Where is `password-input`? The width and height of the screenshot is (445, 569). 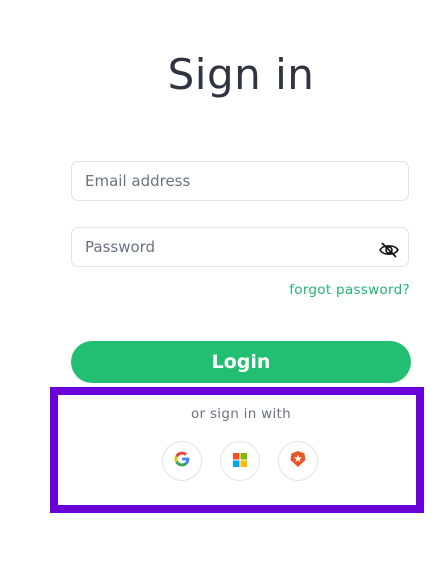
password-input is located at coordinates (240, 247).